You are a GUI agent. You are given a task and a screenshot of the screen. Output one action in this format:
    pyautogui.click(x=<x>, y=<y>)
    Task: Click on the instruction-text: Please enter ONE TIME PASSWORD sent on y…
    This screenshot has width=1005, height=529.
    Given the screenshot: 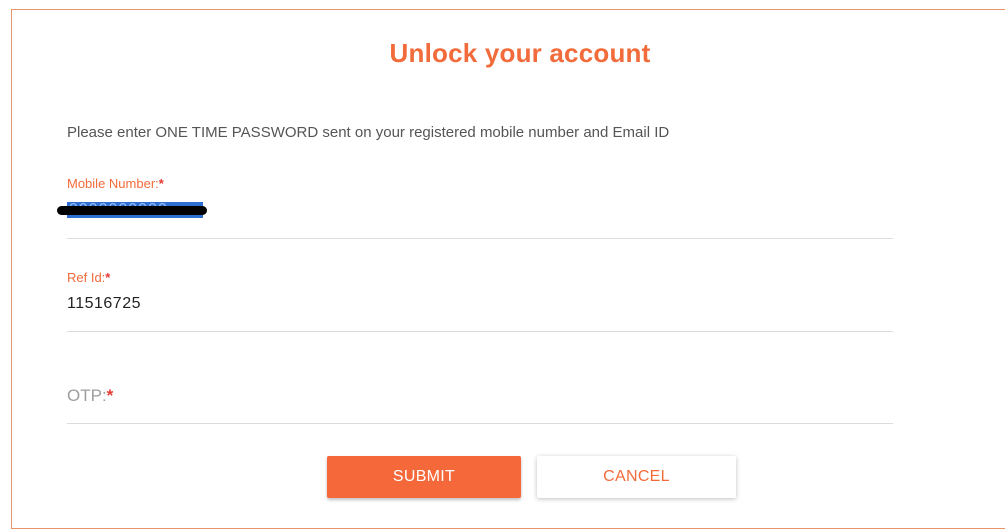 What is the action you would take?
    pyautogui.click(x=368, y=132)
    